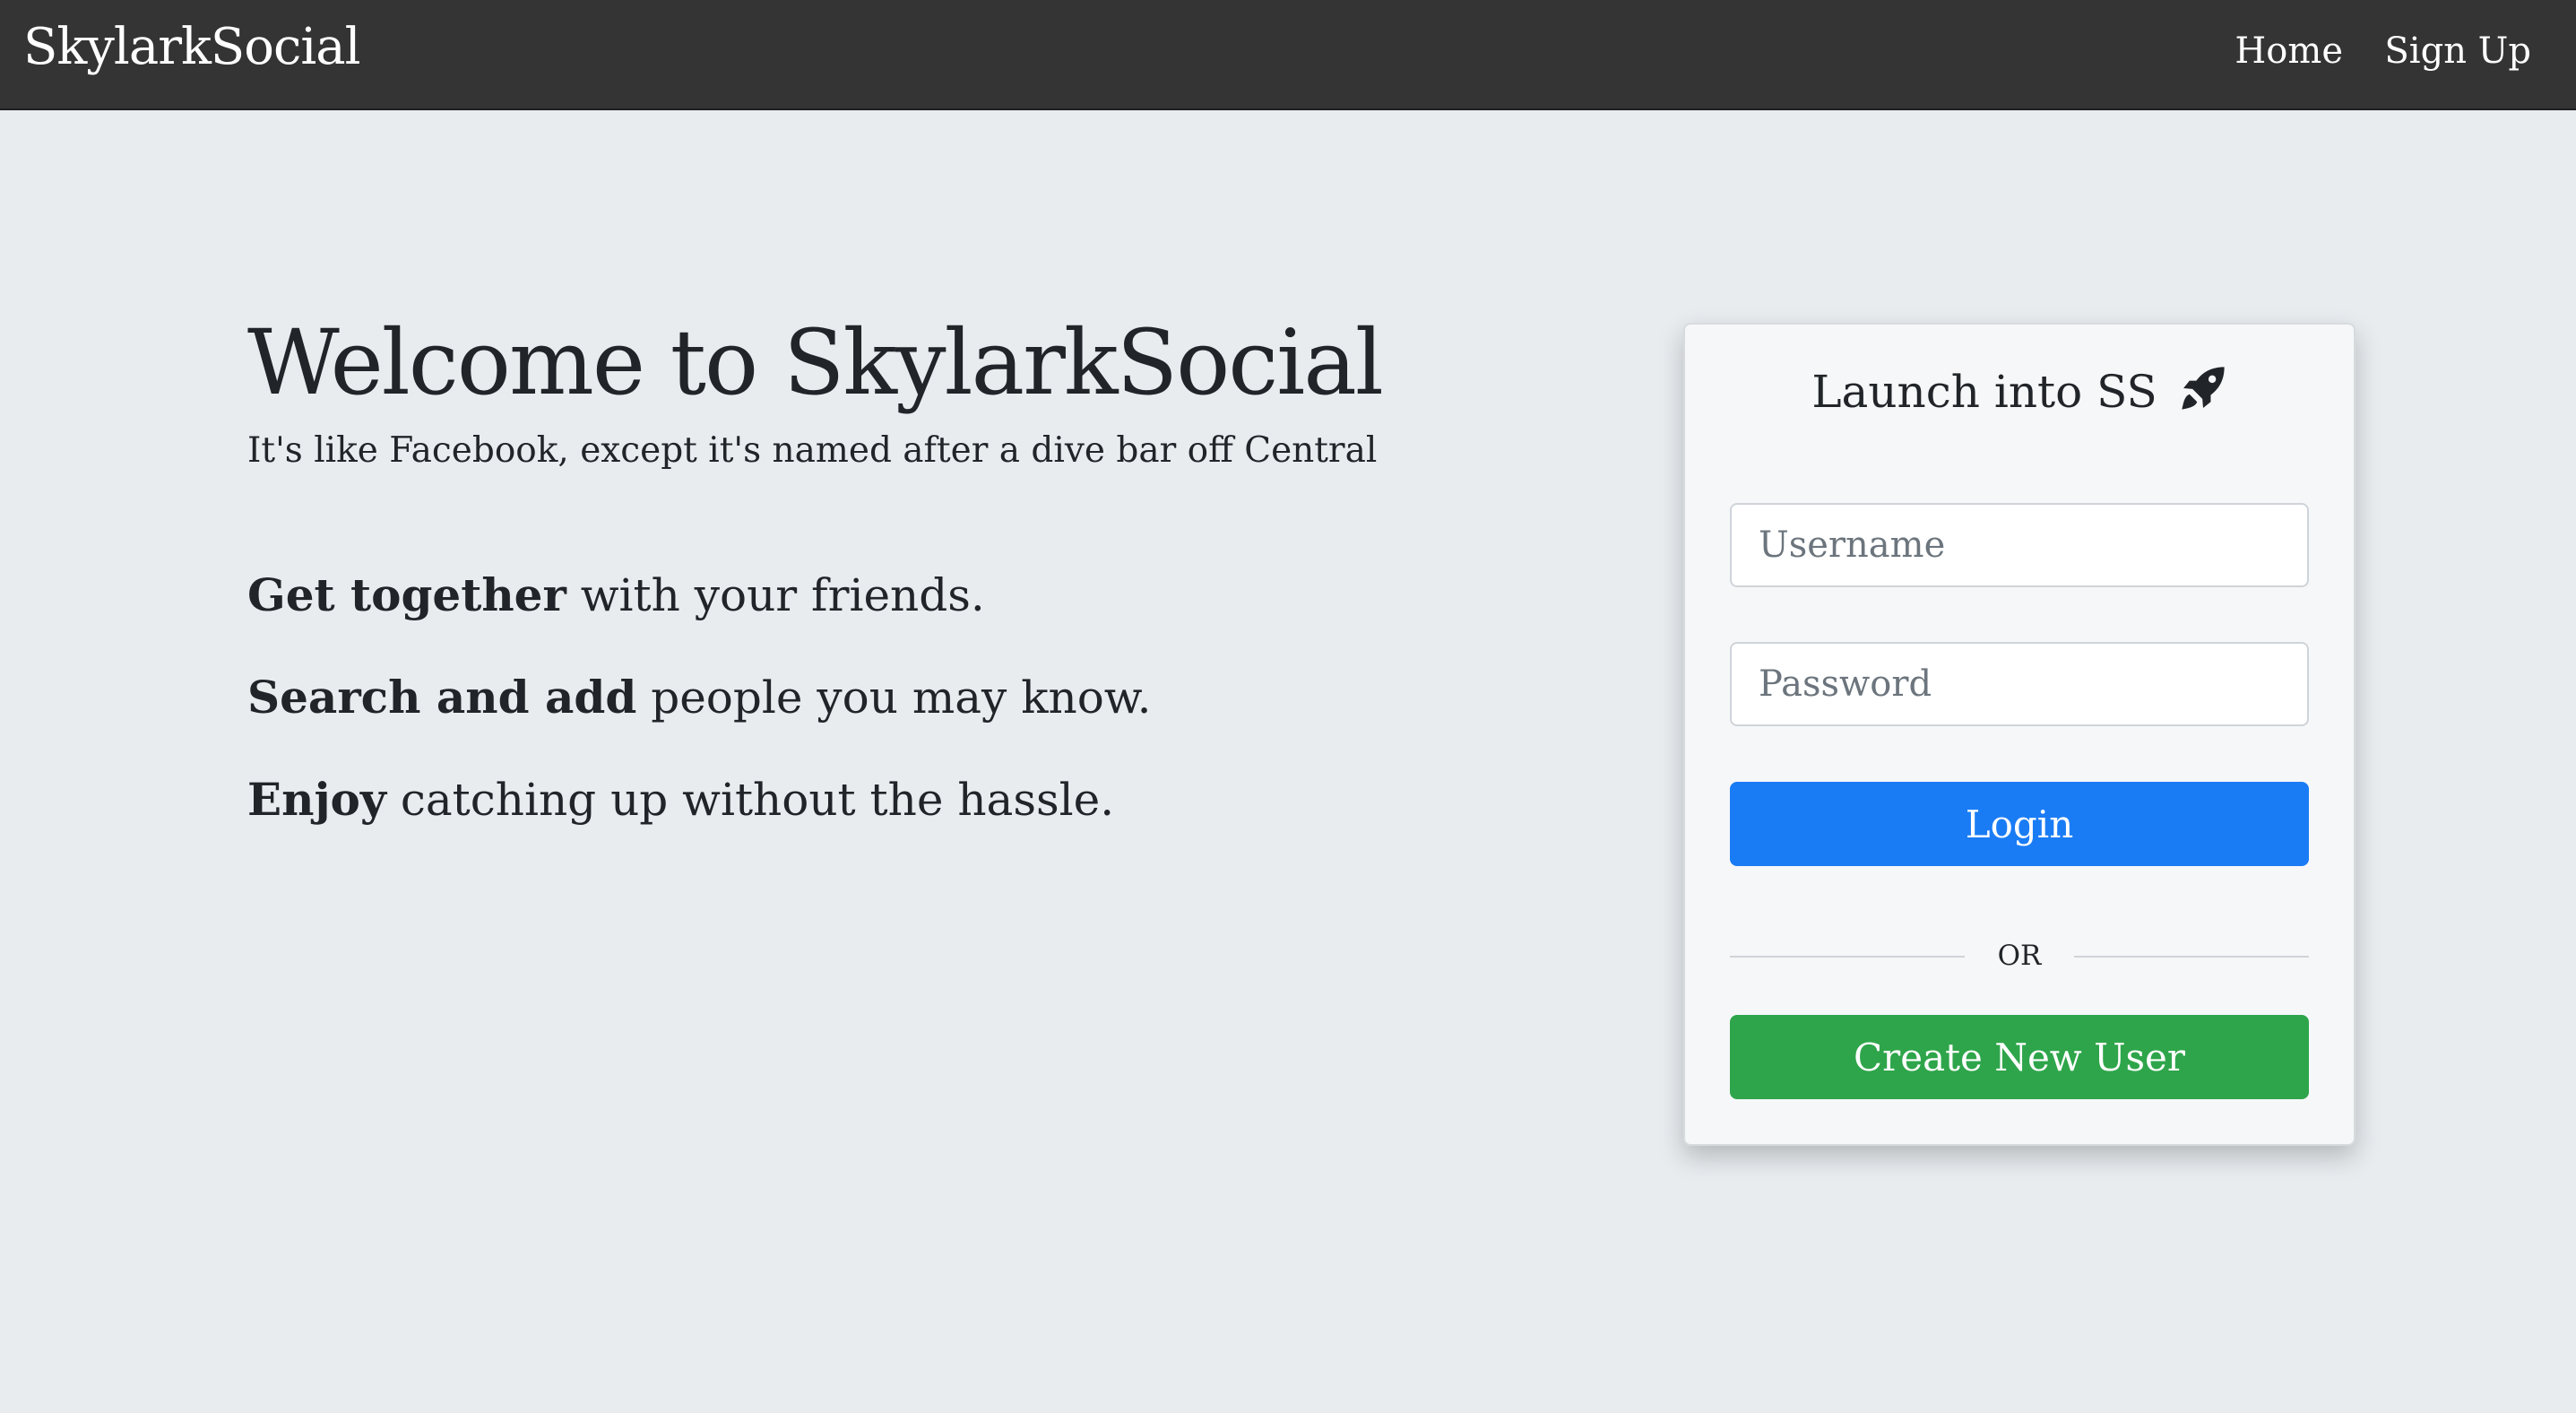  Describe the element at coordinates (1984, 392) in the screenshot. I see `login-card-title-text: Launch into SS` at that location.